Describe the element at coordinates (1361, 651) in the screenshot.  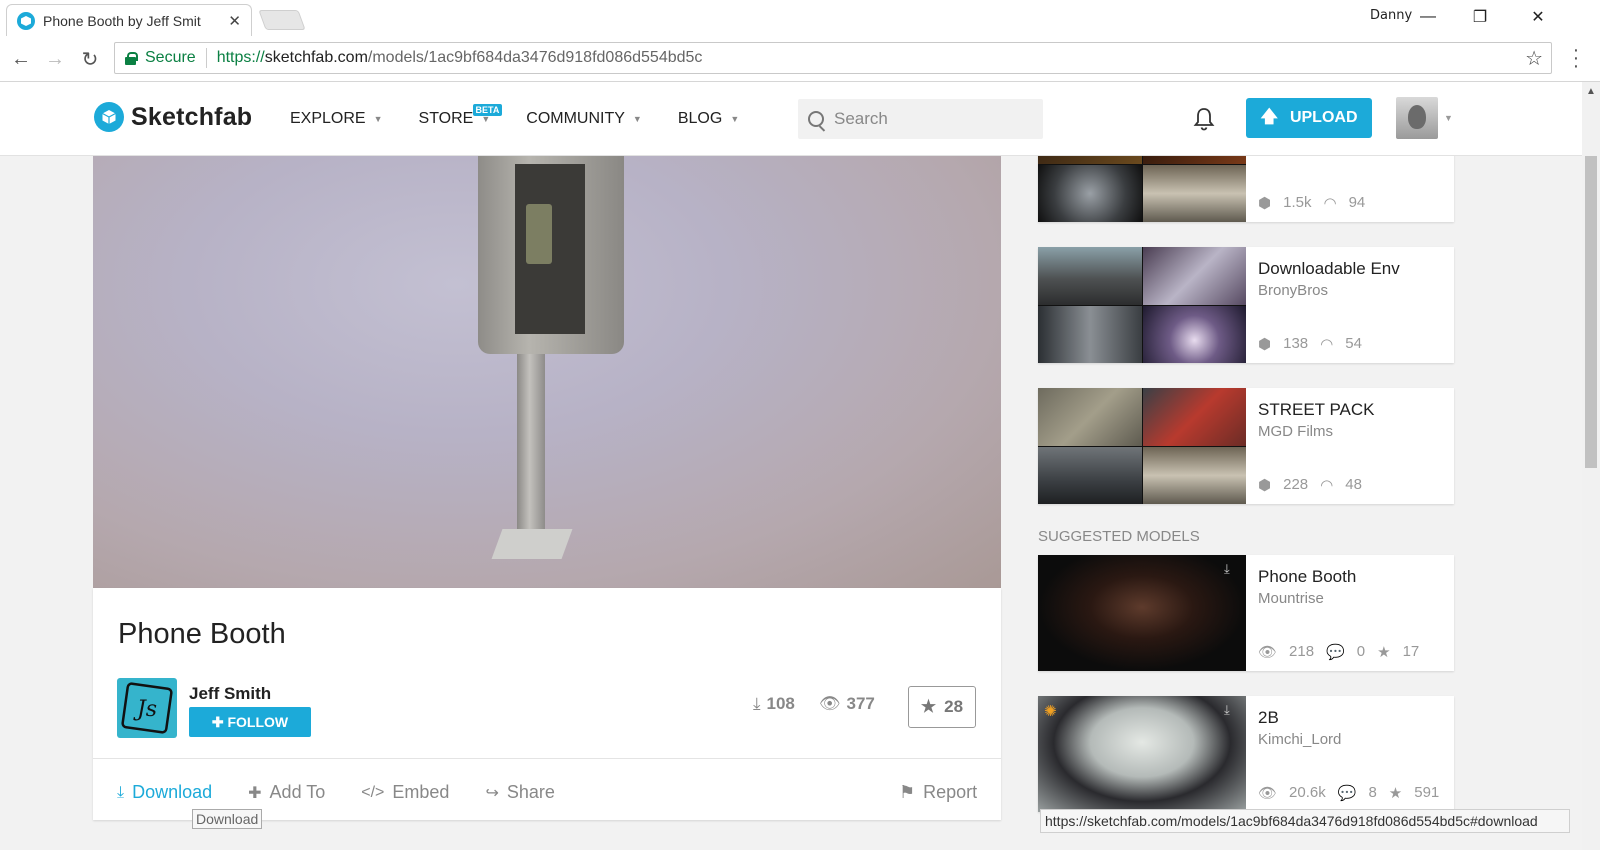
I see `suggested-comments: 0` at that location.